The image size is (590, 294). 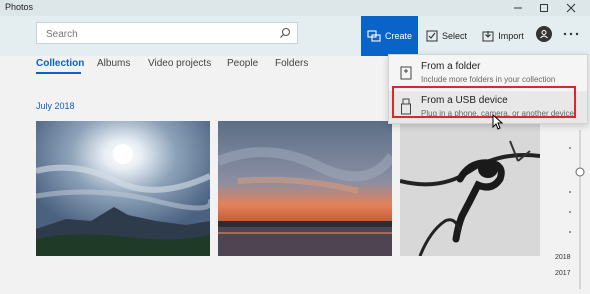 I want to click on tab-folders: Folders, so click(x=291, y=63).